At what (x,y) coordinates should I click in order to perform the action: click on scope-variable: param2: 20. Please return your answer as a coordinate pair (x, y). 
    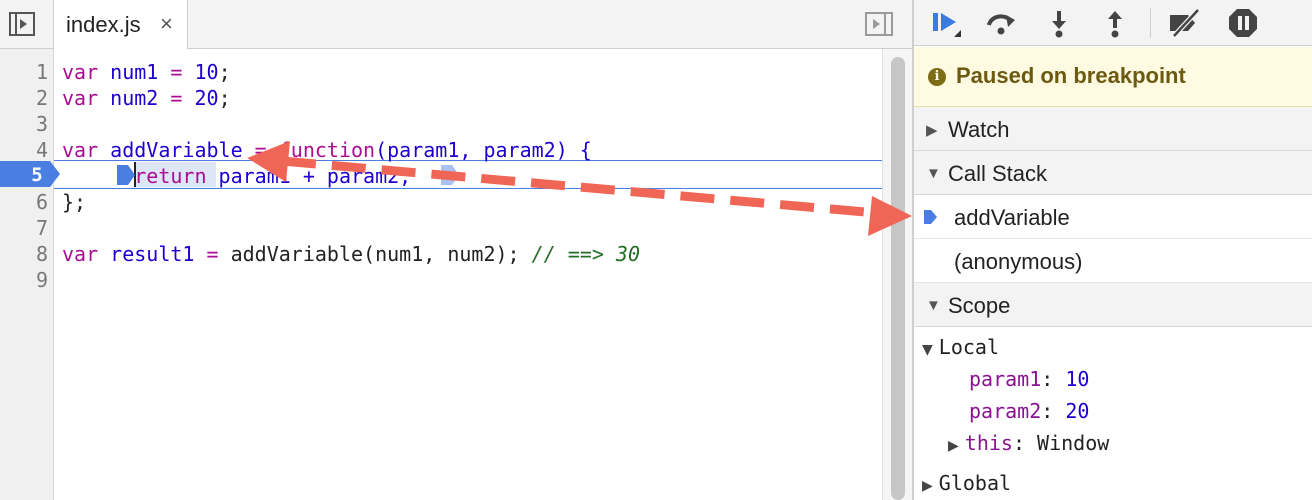
    Looking at the image, I should click on (1029, 411).